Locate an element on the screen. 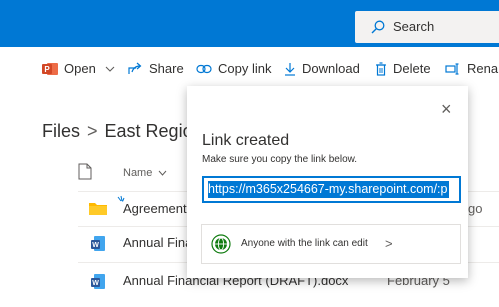 The height and width of the screenshot is (307, 499). globe-icon is located at coordinates (221, 244).